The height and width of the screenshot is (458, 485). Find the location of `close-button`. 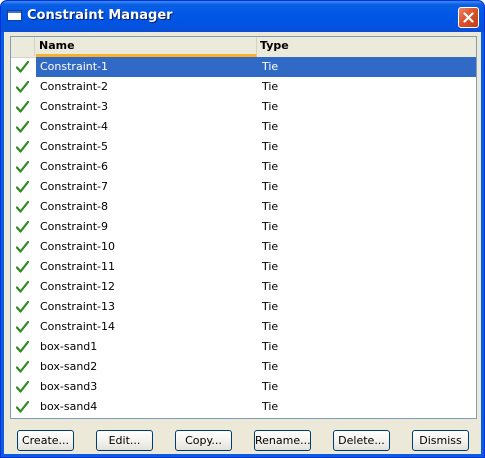

close-button is located at coordinates (468, 17).